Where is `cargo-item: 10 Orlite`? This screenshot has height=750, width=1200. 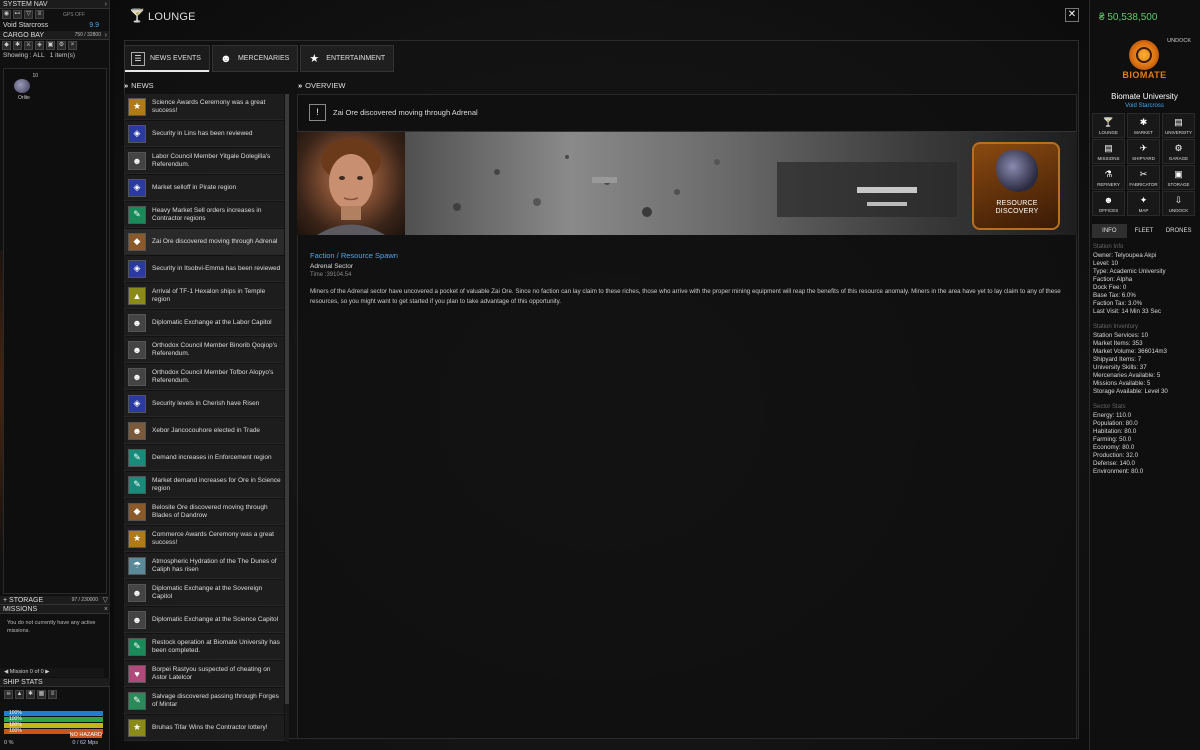 cargo-item: 10 Orlite is located at coordinates (25, 88).